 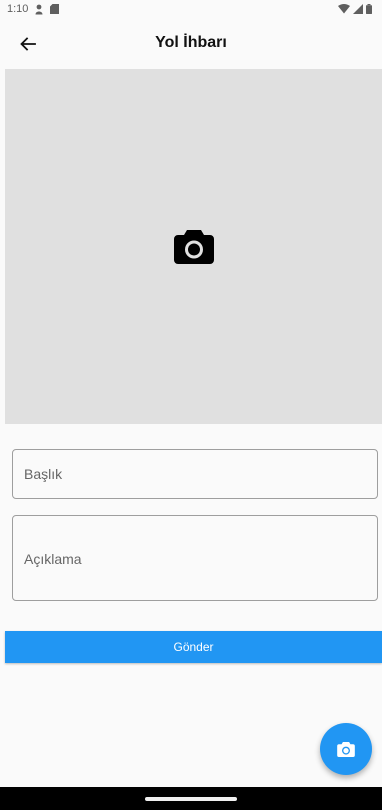 I want to click on description-field, so click(x=195, y=558).